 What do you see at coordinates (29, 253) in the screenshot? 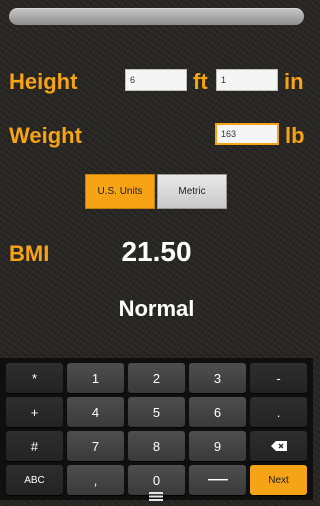
I see `bmi-label: BMI` at bounding box center [29, 253].